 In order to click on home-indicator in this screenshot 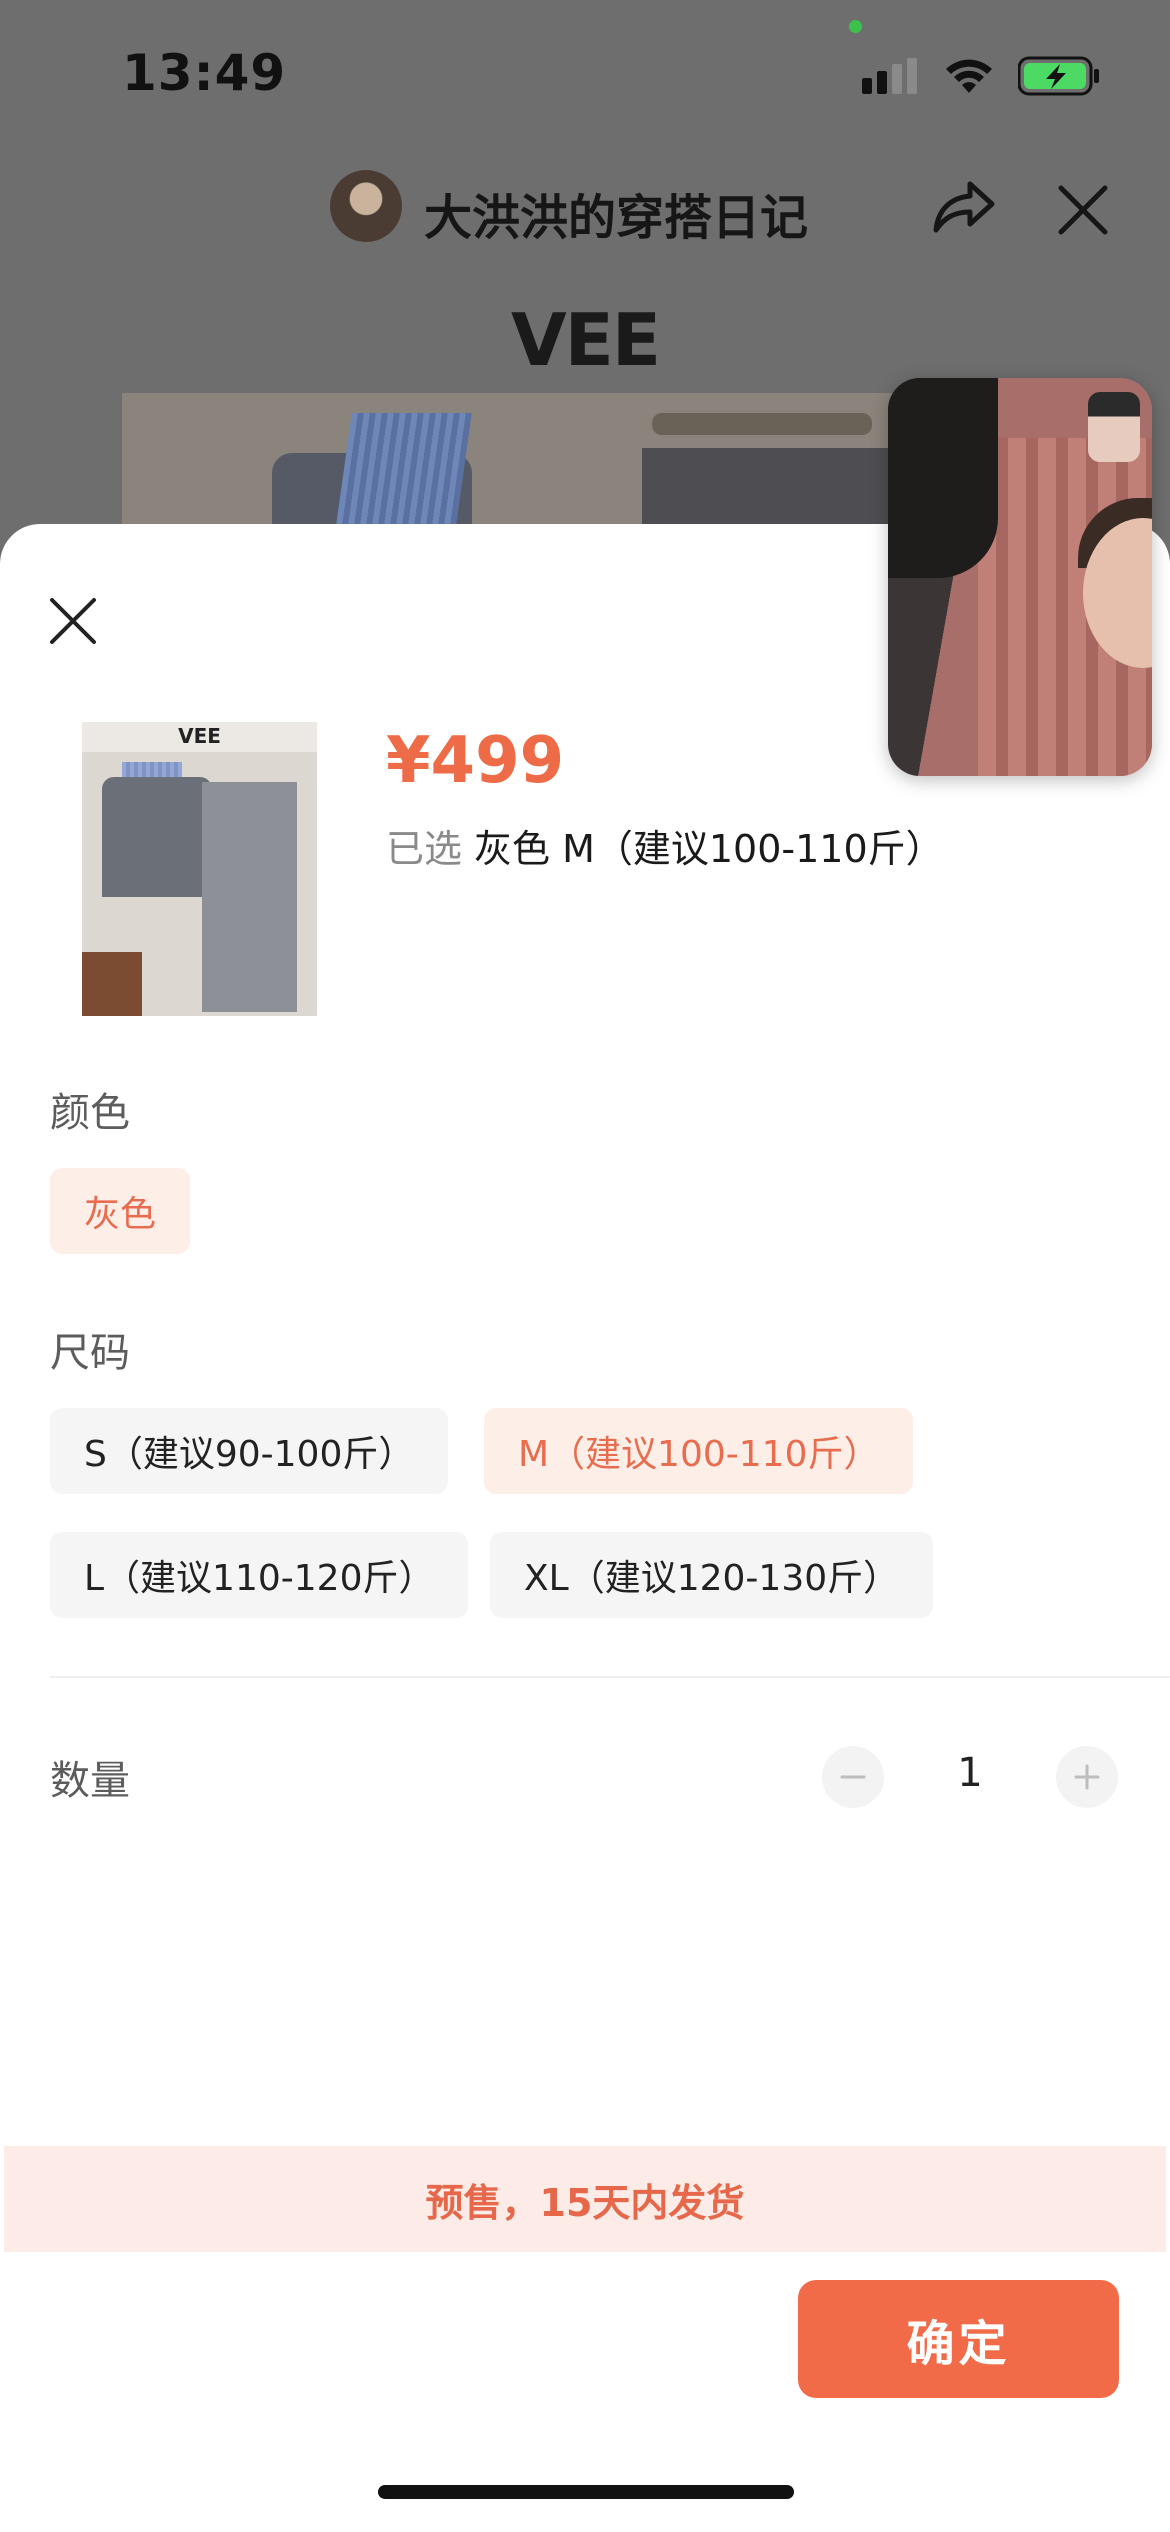, I will do `click(586, 2492)`.